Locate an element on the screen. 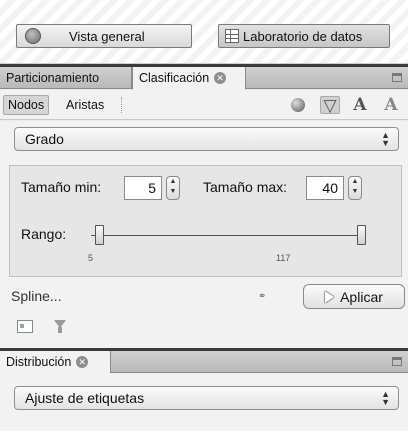 This screenshot has height=431, width=408. ranking-subtab-bar: Nodos Aristas ▽ A A is located at coordinates (204, 105).